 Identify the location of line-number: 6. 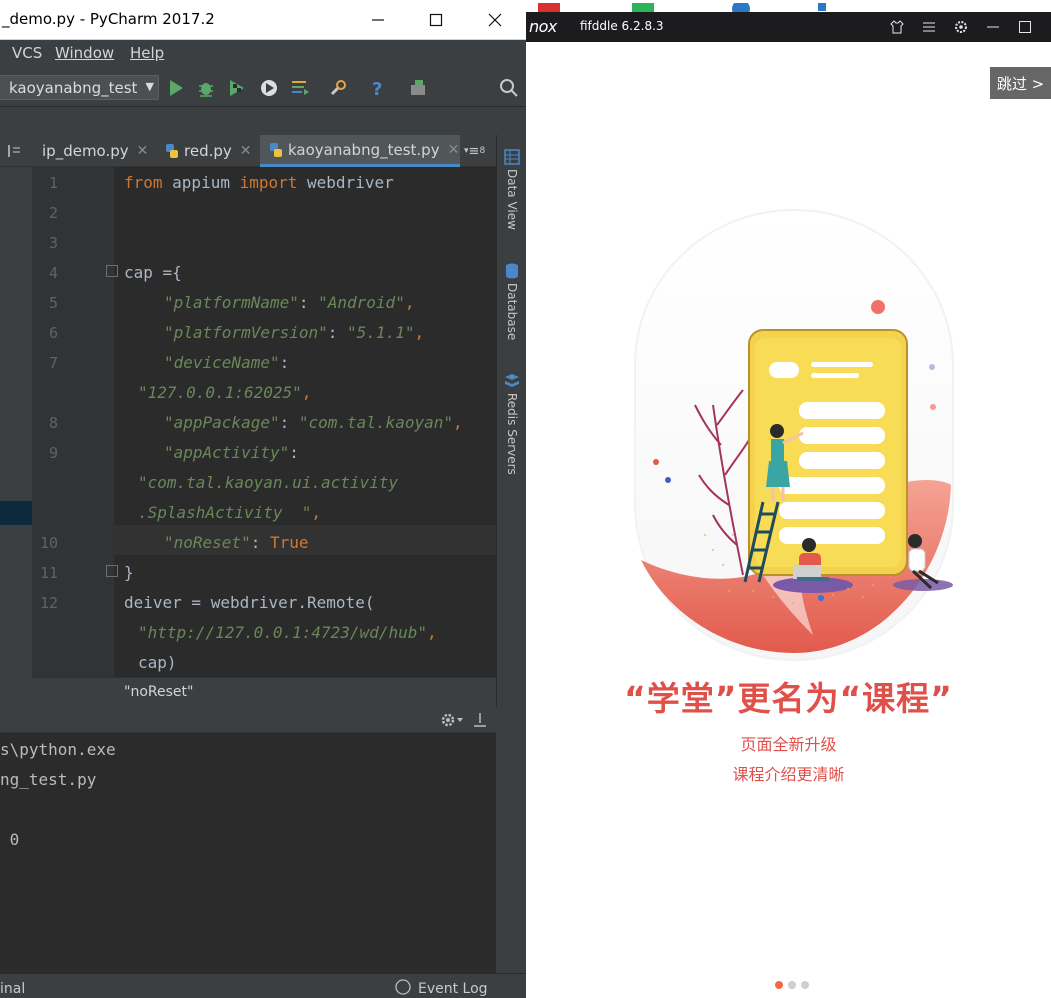
(53, 333).